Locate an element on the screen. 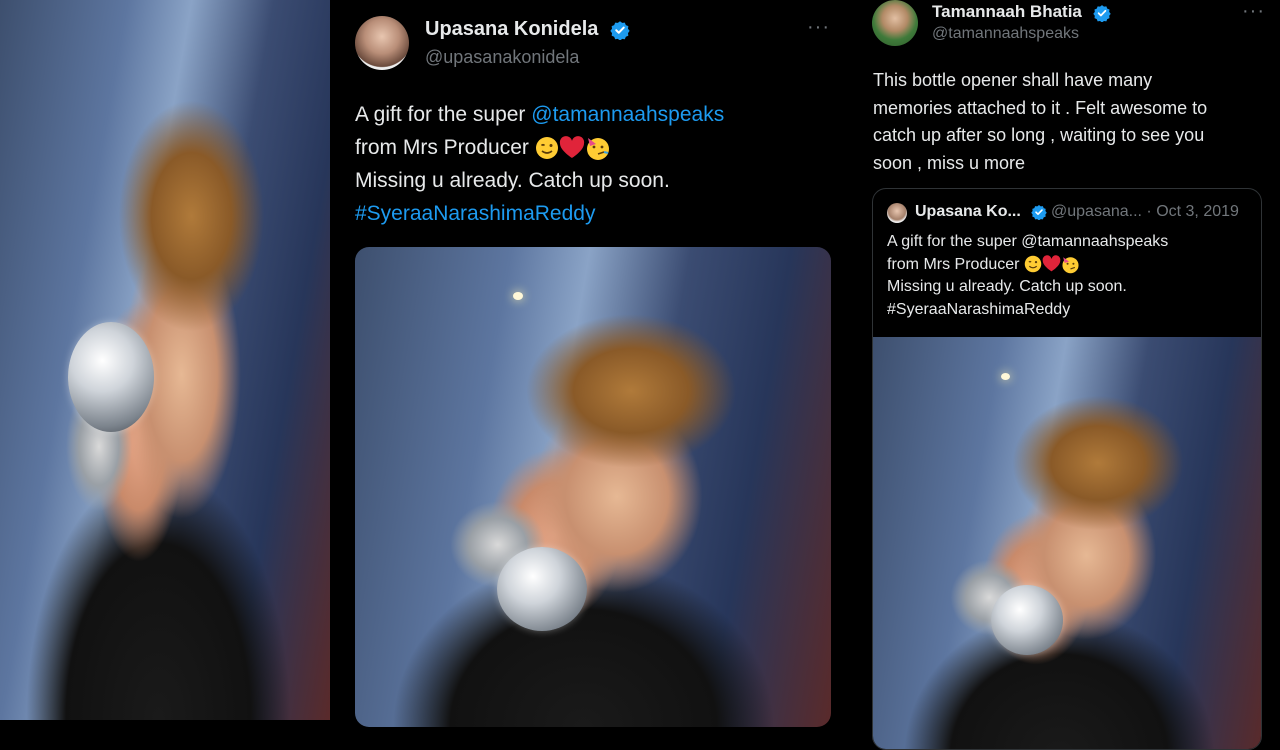  text-line: soon , miss u more is located at coordinates (949, 162).